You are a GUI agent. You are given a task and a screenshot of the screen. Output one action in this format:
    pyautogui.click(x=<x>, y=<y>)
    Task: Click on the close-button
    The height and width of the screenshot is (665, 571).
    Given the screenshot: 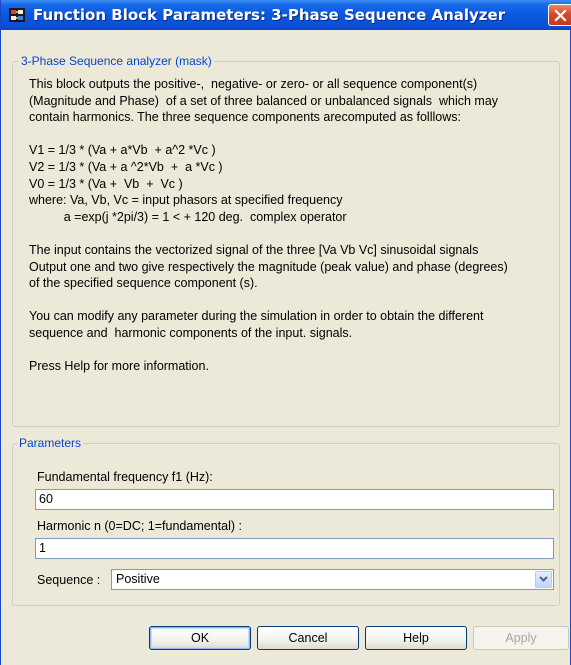 What is the action you would take?
    pyautogui.click(x=559, y=15)
    